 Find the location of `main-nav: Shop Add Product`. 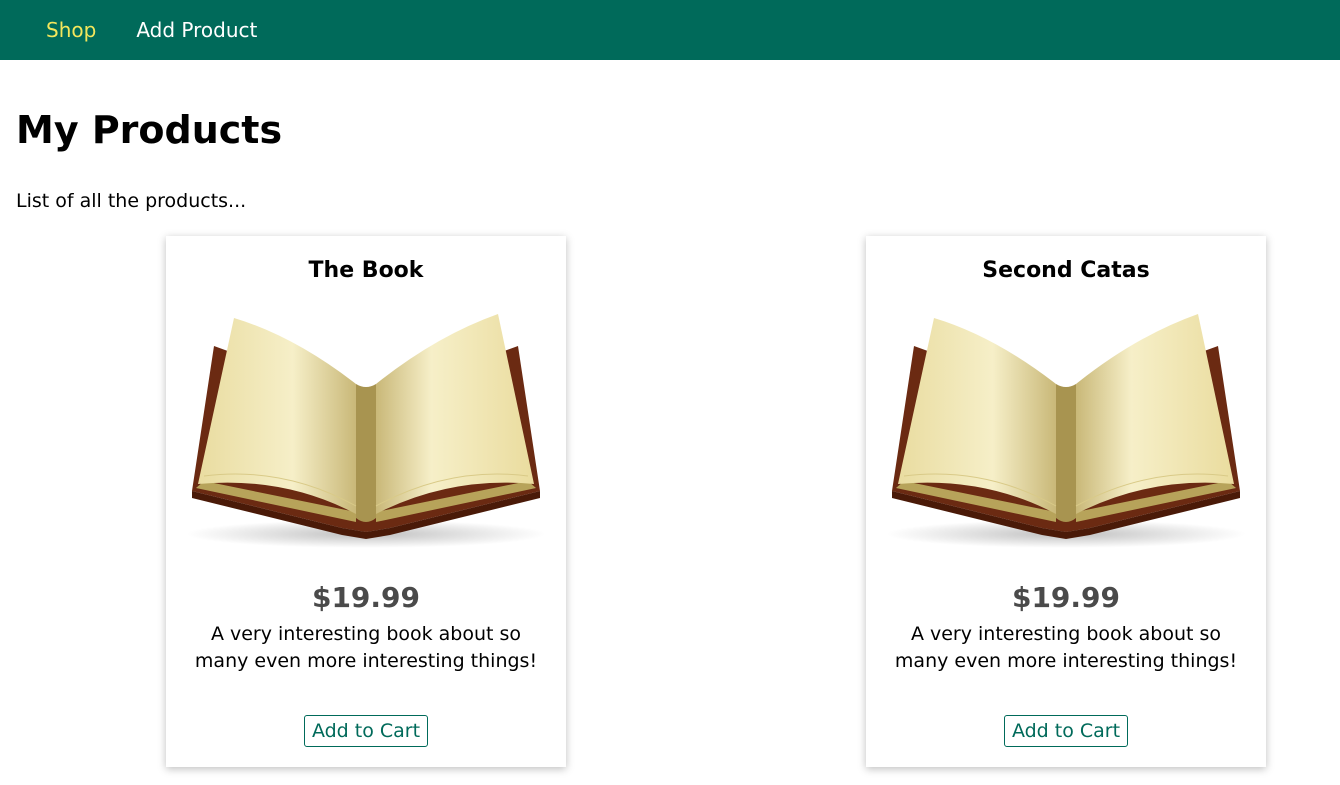

main-nav: Shop Add Product is located at coordinates (171, 30).